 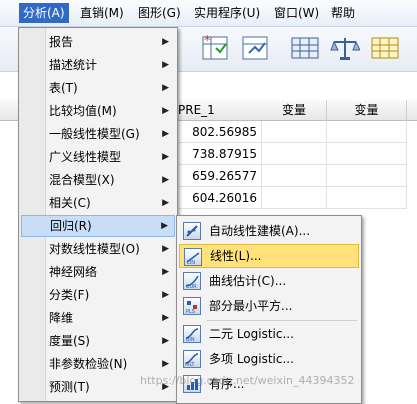 What do you see at coordinates (343, 13) in the screenshot?
I see `menu-help: 帮助` at bounding box center [343, 13].